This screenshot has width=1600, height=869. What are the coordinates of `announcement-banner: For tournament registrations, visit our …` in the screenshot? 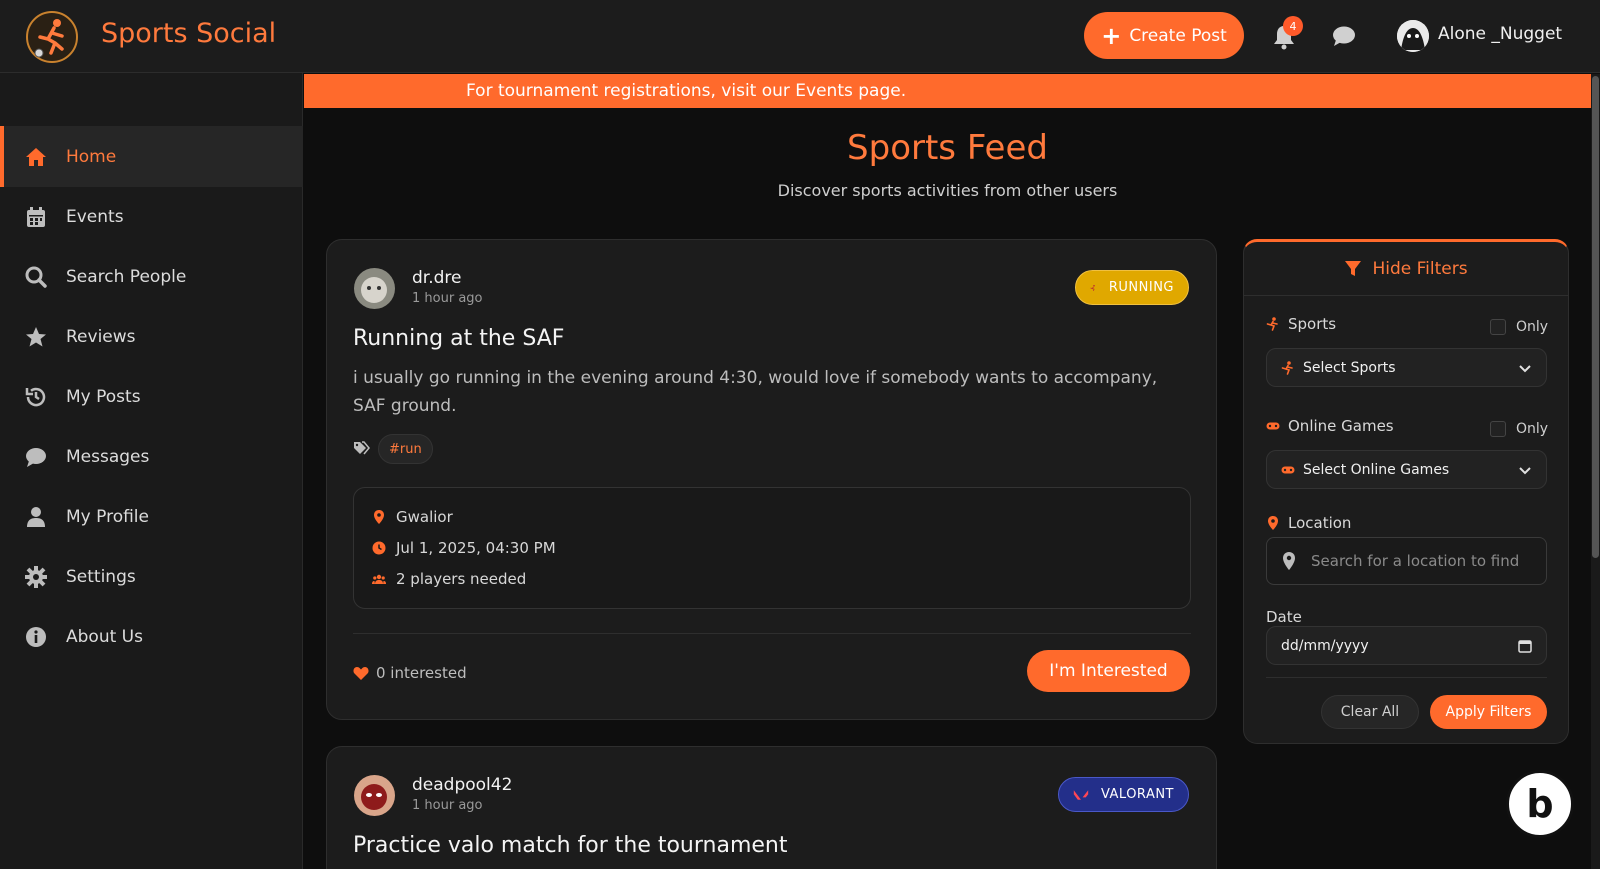 It's located at (947, 91).